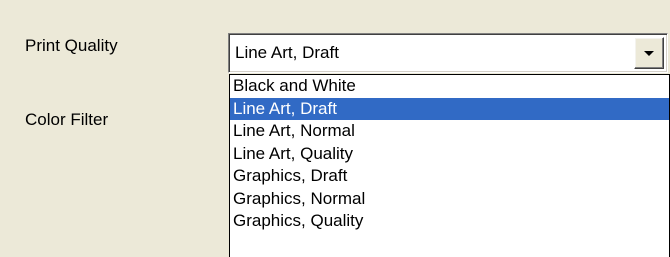 This screenshot has height=257, width=670. What do you see at coordinates (449, 176) in the screenshot?
I see `dropdown-option-graphics-draft: Graphics, Draft` at bounding box center [449, 176].